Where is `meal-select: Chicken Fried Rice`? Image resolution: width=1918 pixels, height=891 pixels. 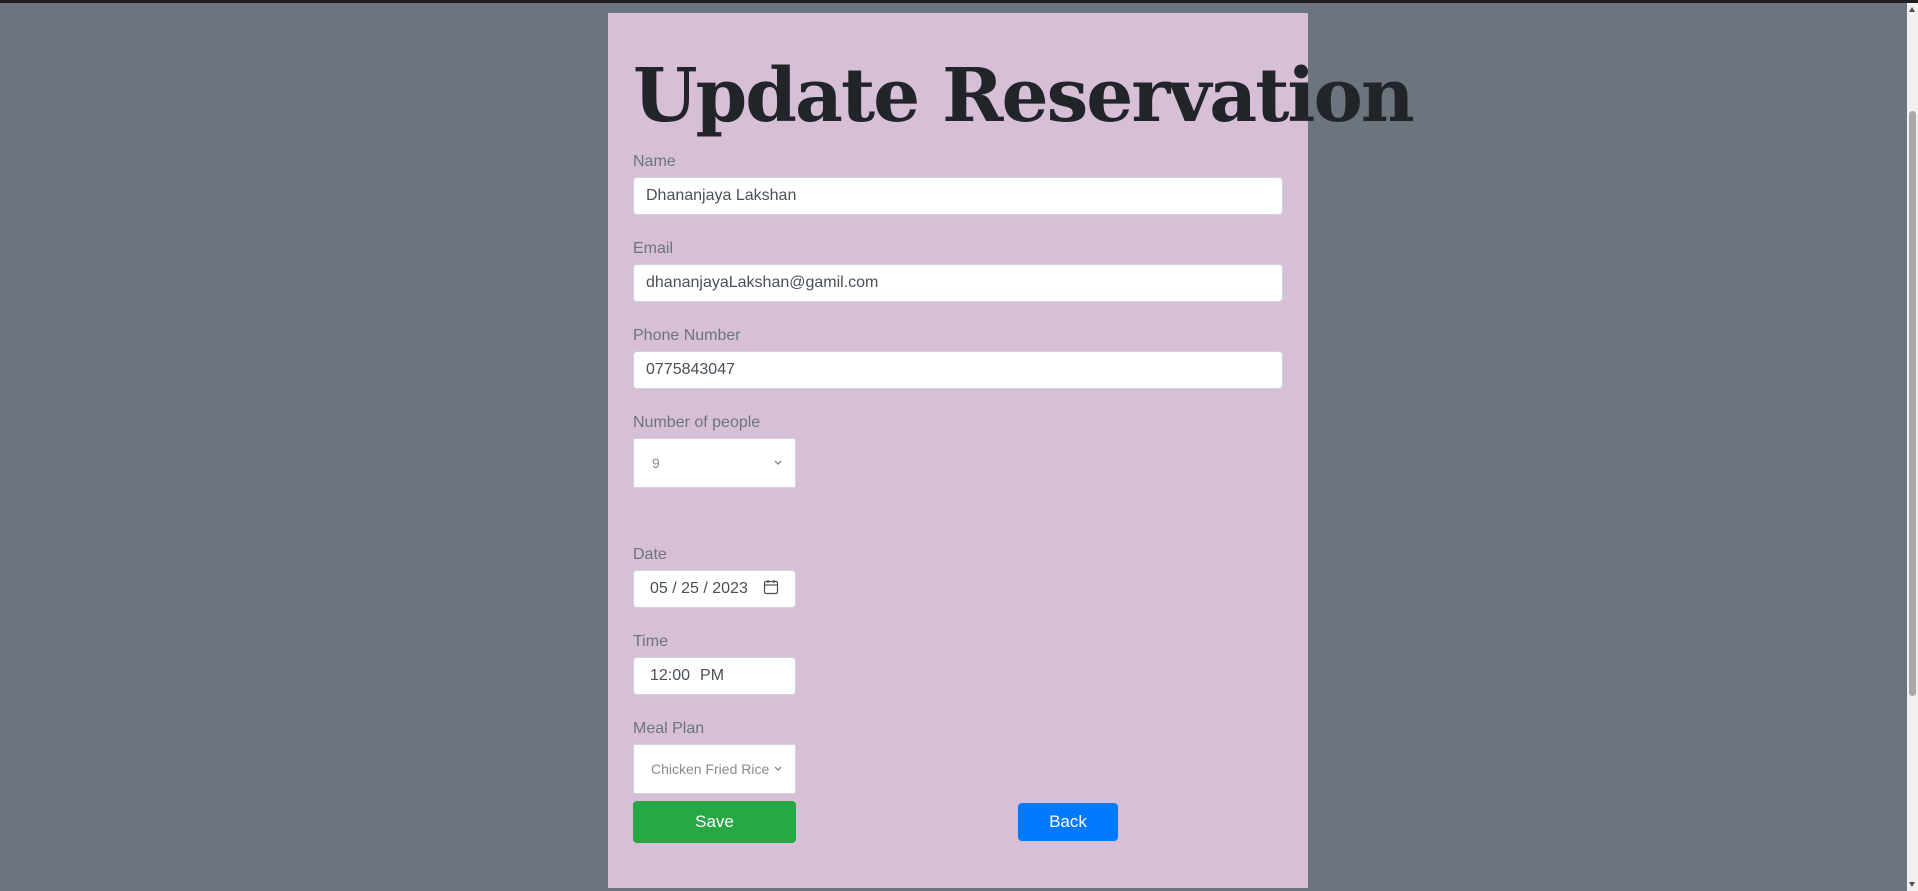
meal-select: Chicken Fried Rice is located at coordinates (714, 769).